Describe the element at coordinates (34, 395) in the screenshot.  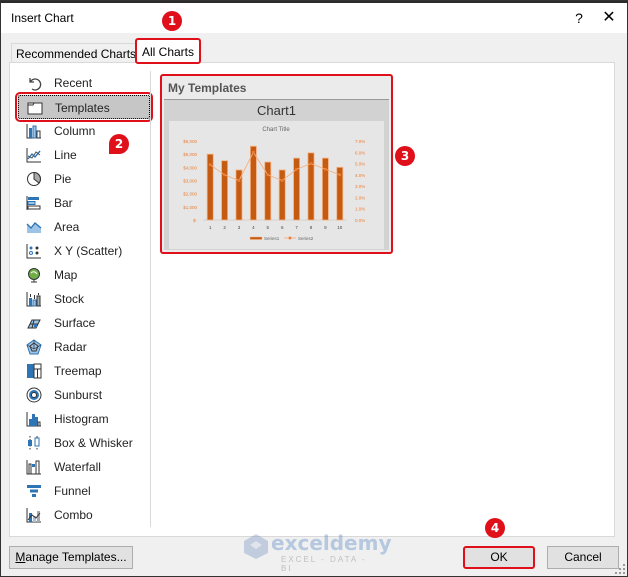
I see `sunburst-chart-icon` at that location.